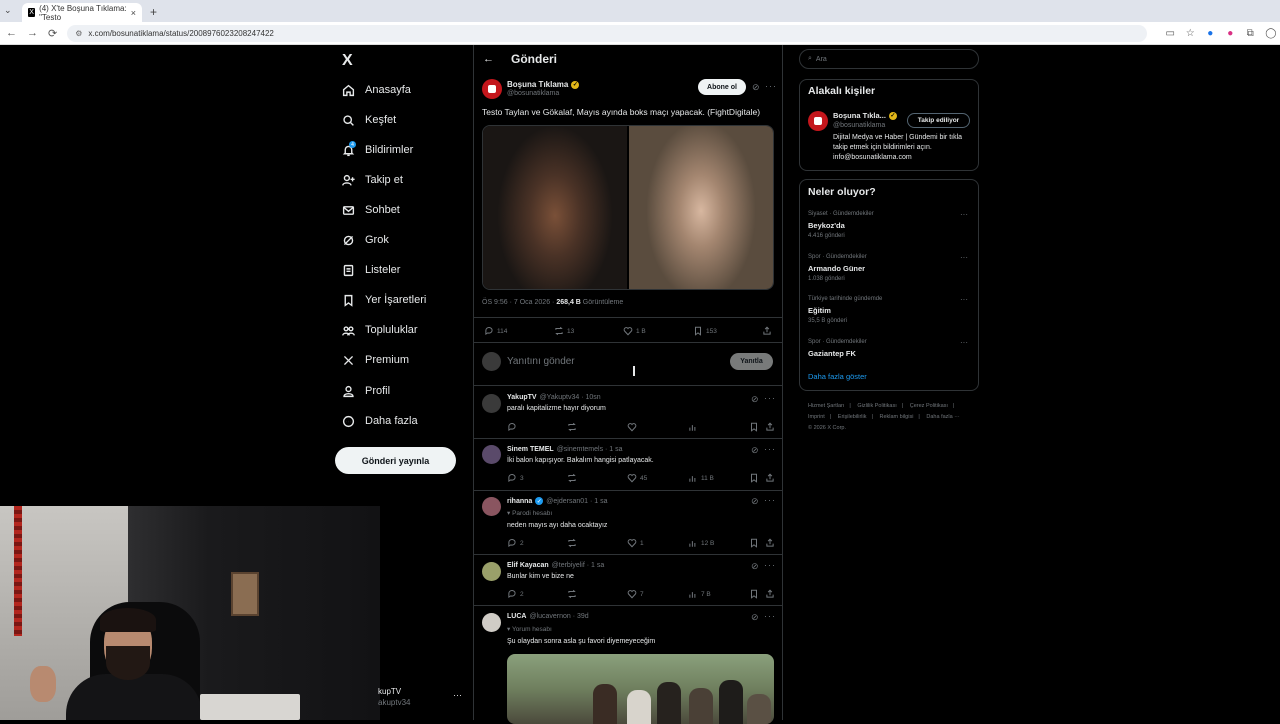 The image size is (1280, 724). I want to click on reply-action: 114, so click(495, 331).